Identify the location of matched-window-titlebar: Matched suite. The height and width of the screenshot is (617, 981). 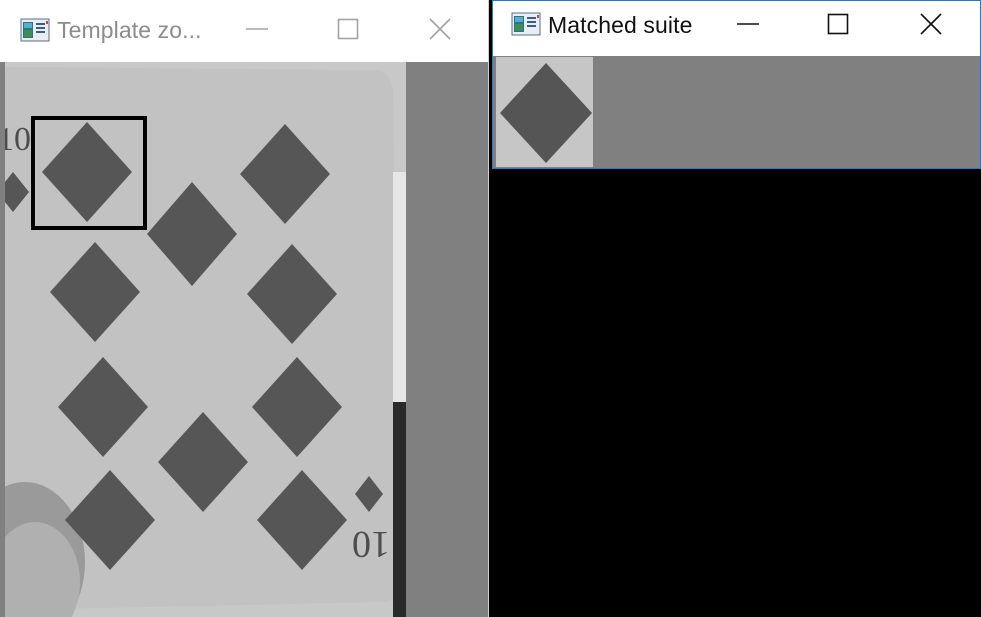
(736, 28).